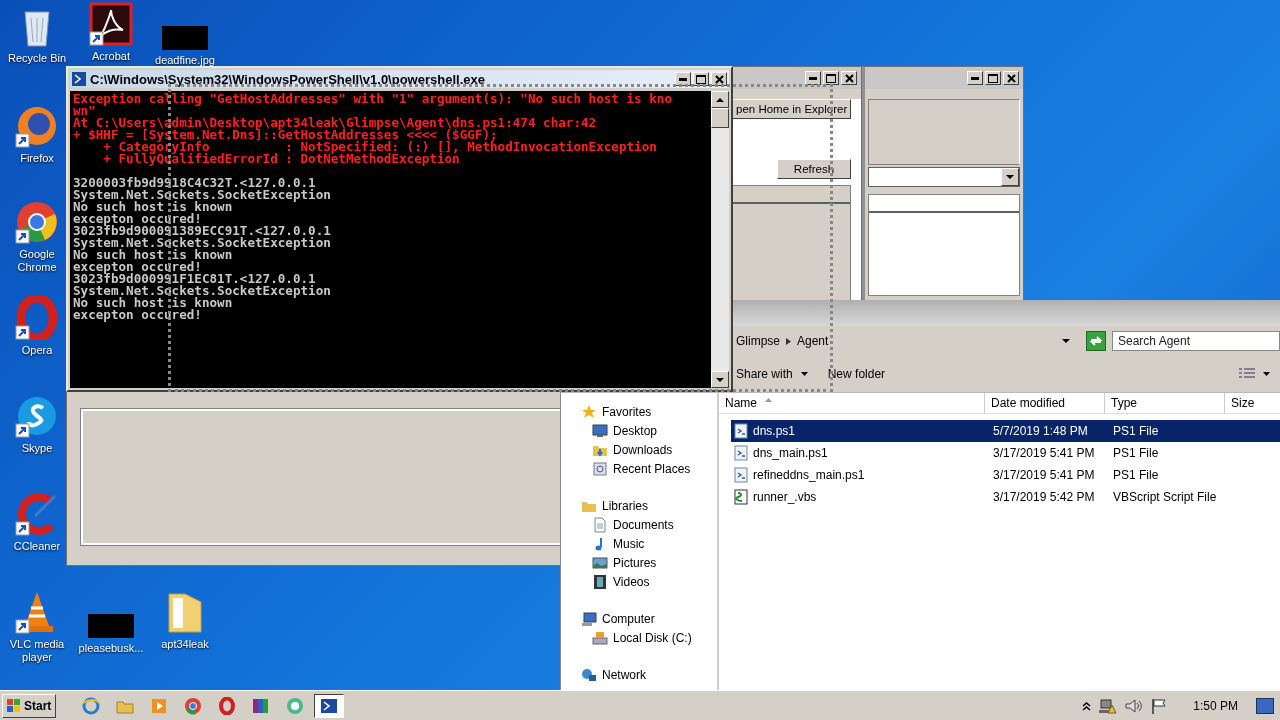 The image size is (1280, 720). Describe the element at coordinates (774, 431) in the screenshot. I see `file-name: dns.ps1` at that location.